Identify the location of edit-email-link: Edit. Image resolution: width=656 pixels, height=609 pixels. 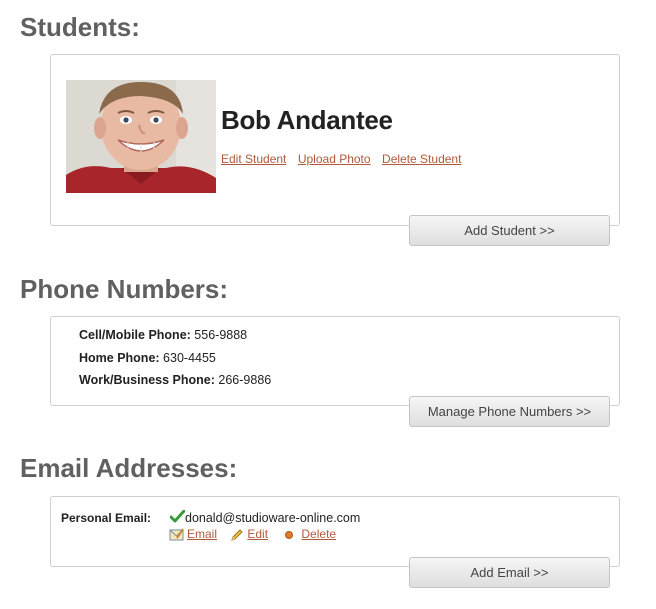
(257, 534).